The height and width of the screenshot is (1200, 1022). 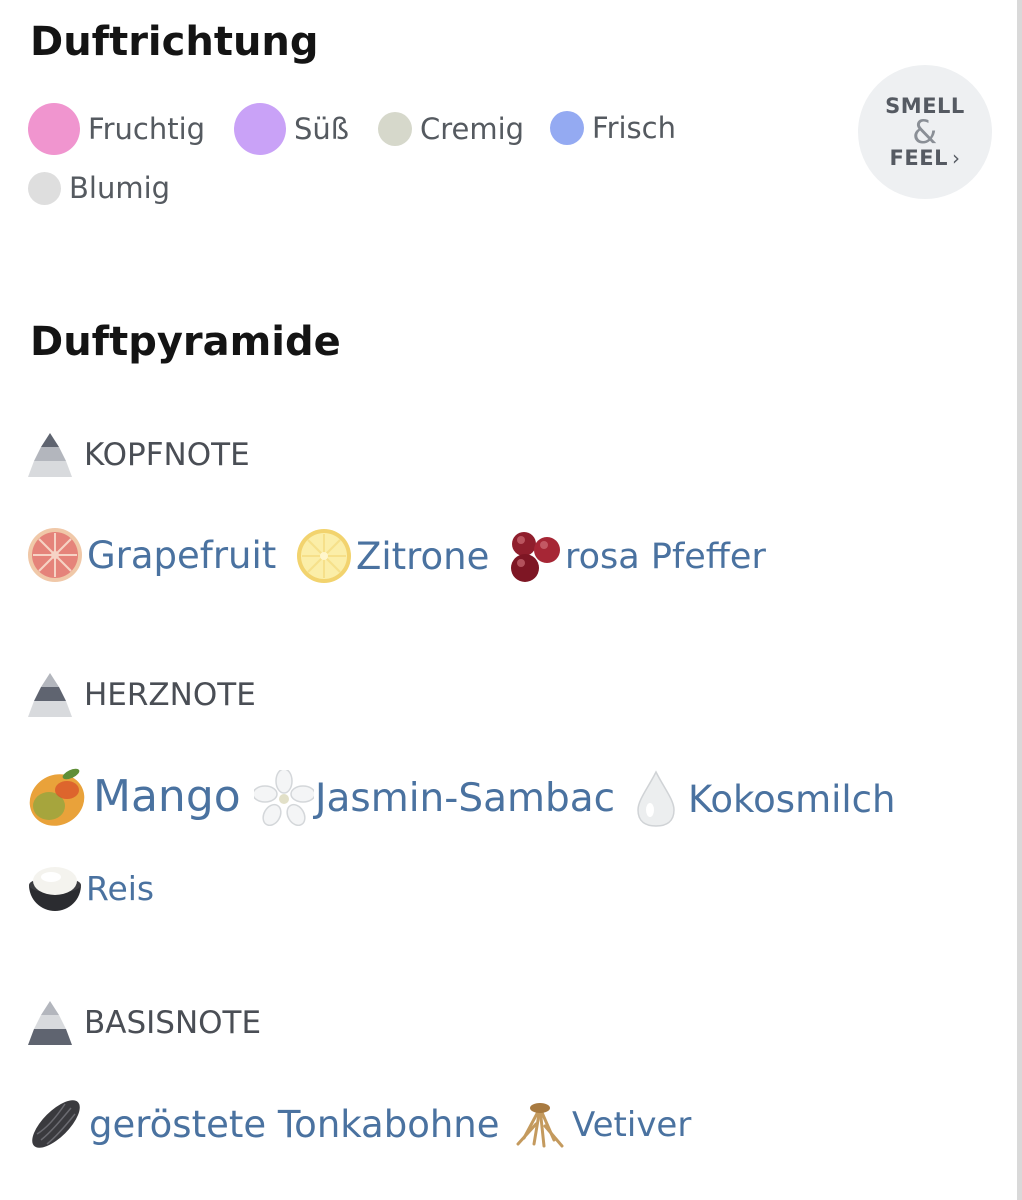 I want to click on ingredient-coconut-milk: Kokosmilch, so click(x=765, y=799).